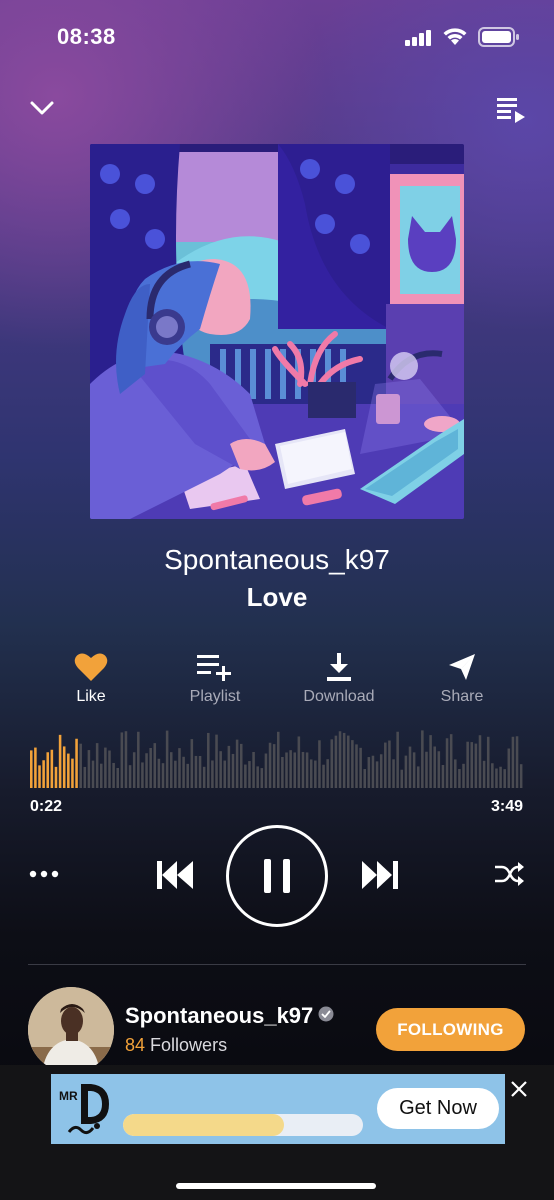 The height and width of the screenshot is (1200, 554). Describe the element at coordinates (277, 560) in the screenshot. I see `track-artist: Spontaneous_k97` at that location.